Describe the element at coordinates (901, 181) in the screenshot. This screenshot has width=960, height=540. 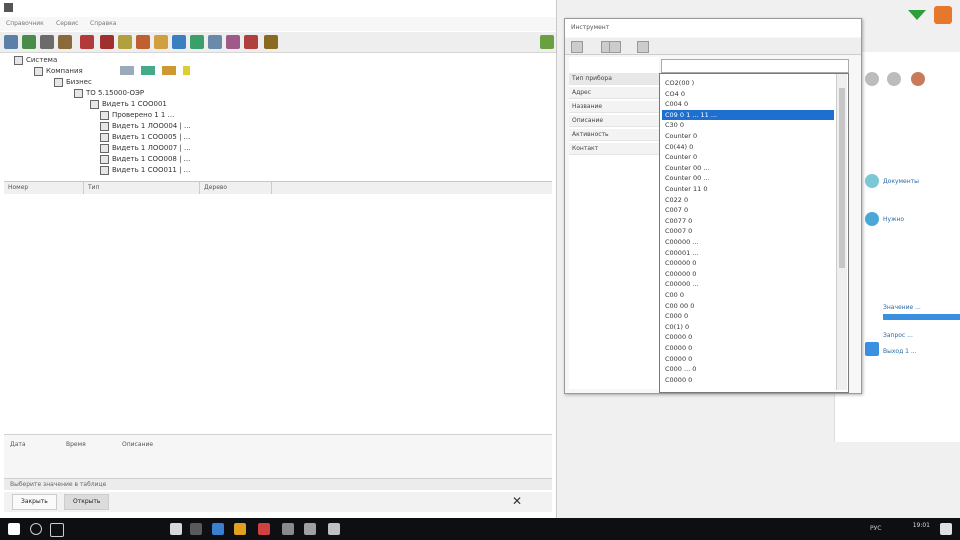
I see `right-entry: Документы` at that location.